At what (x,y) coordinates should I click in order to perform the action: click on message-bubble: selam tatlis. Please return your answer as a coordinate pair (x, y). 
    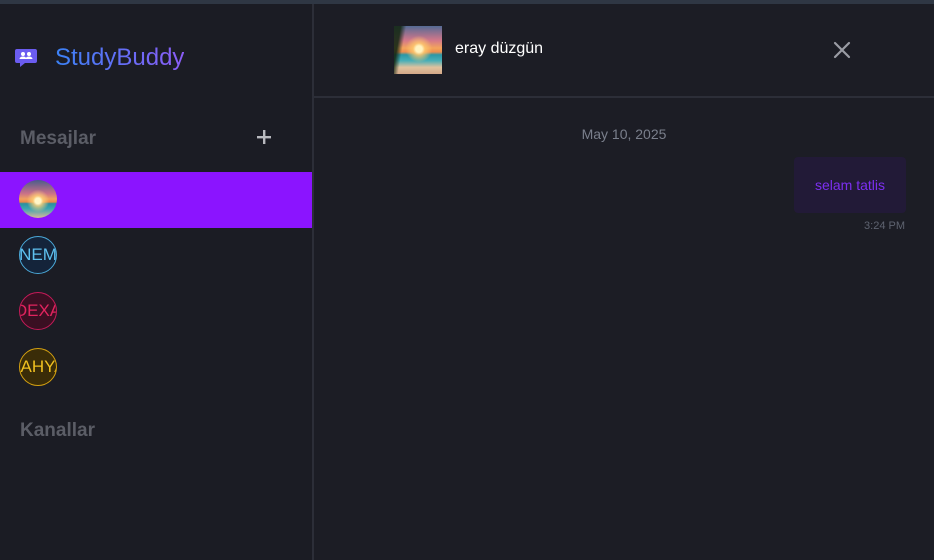
    Looking at the image, I should click on (850, 185).